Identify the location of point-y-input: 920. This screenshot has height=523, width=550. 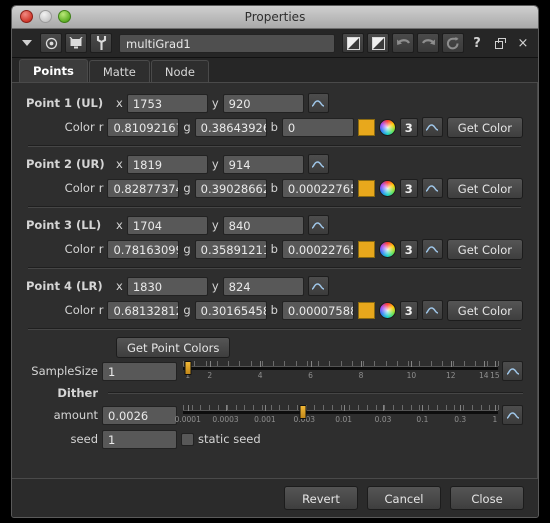
(263, 103).